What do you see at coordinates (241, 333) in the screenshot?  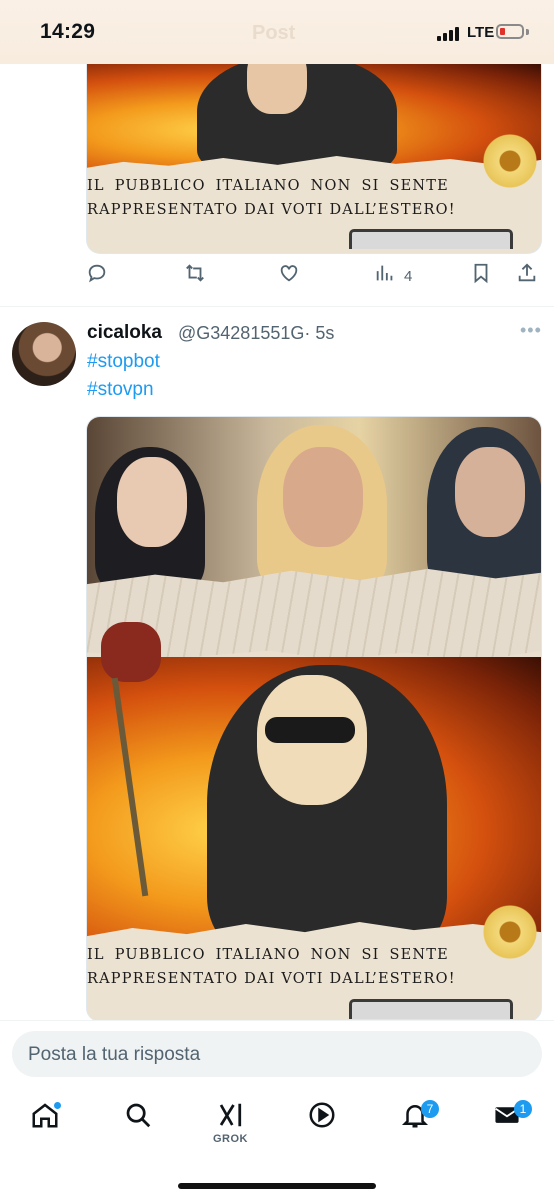 I see `user-handle: @G34281551G` at bounding box center [241, 333].